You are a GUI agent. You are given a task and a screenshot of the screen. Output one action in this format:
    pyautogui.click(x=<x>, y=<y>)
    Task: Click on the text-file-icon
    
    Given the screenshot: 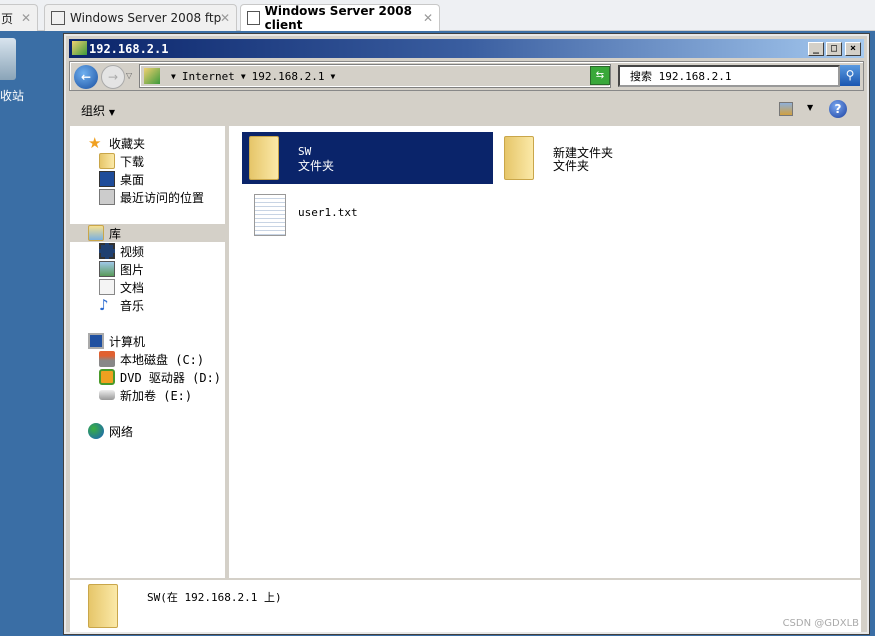 What is the action you would take?
    pyautogui.click(x=270, y=215)
    